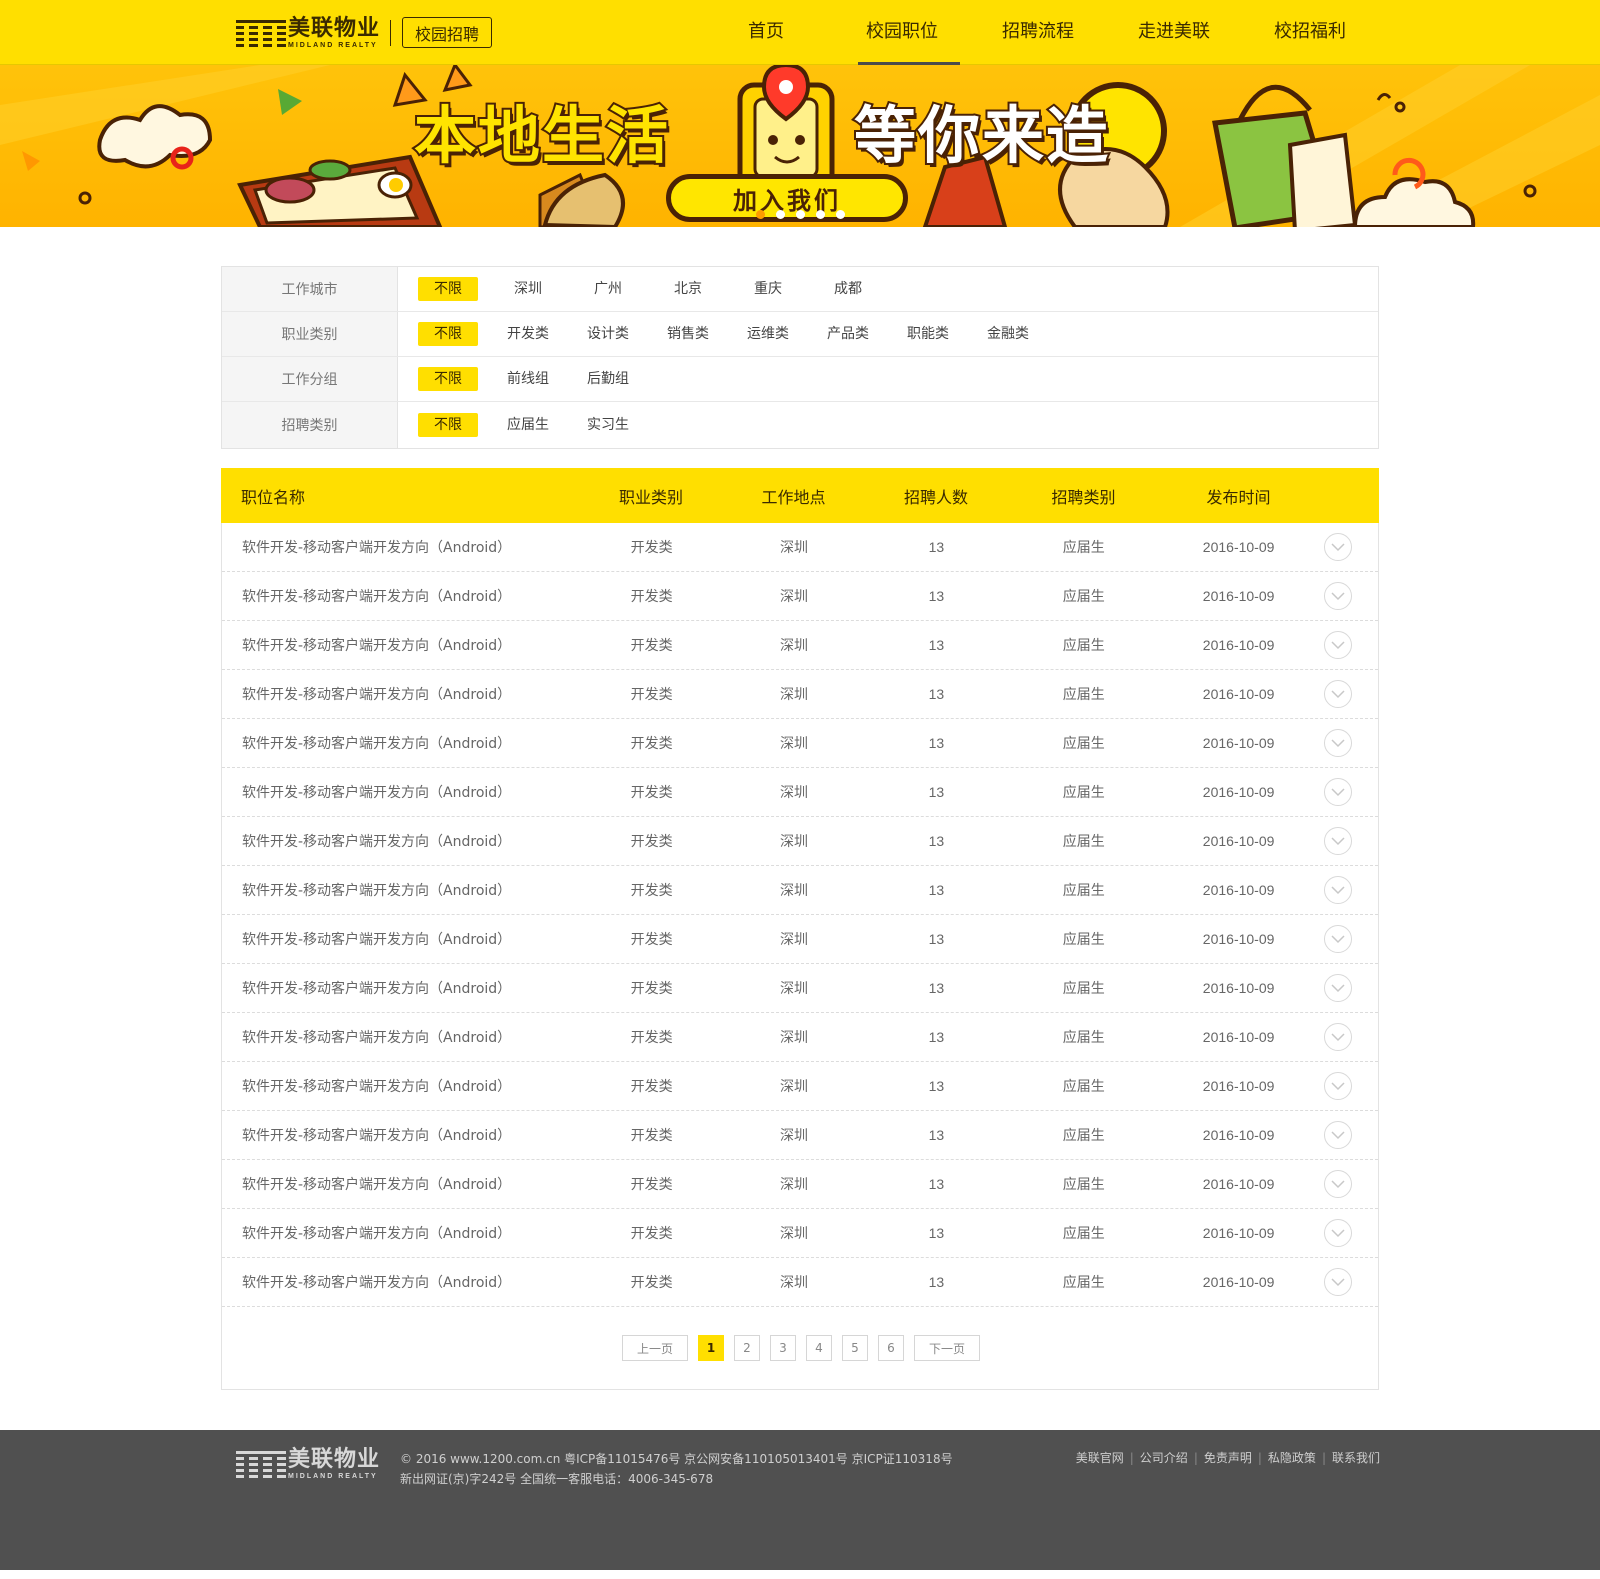  What do you see at coordinates (1100, 1457) in the screenshot?
I see `footer-link: 美联官网` at bounding box center [1100, 1457].